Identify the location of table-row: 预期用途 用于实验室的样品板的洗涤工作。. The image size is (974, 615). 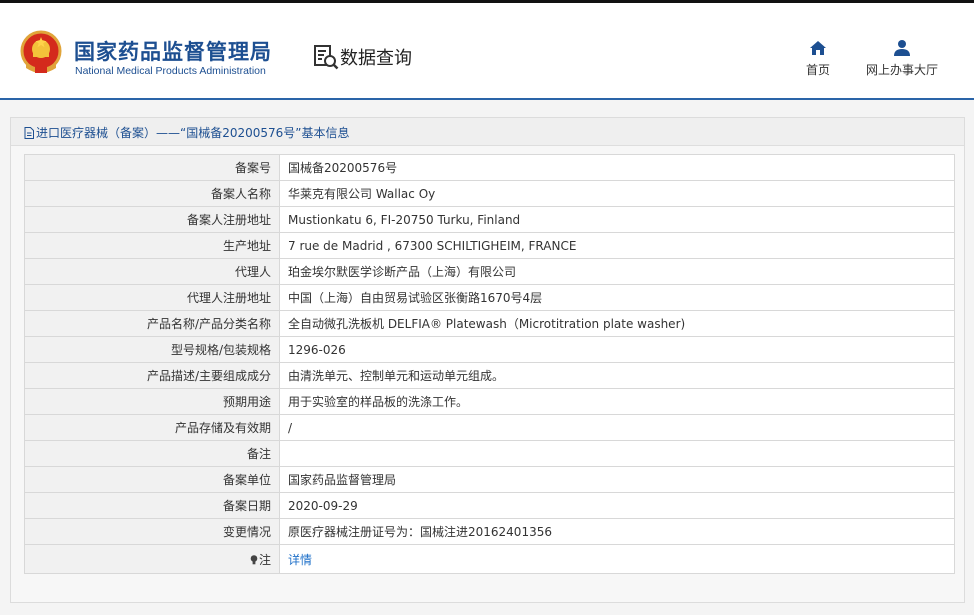
(489, 401).